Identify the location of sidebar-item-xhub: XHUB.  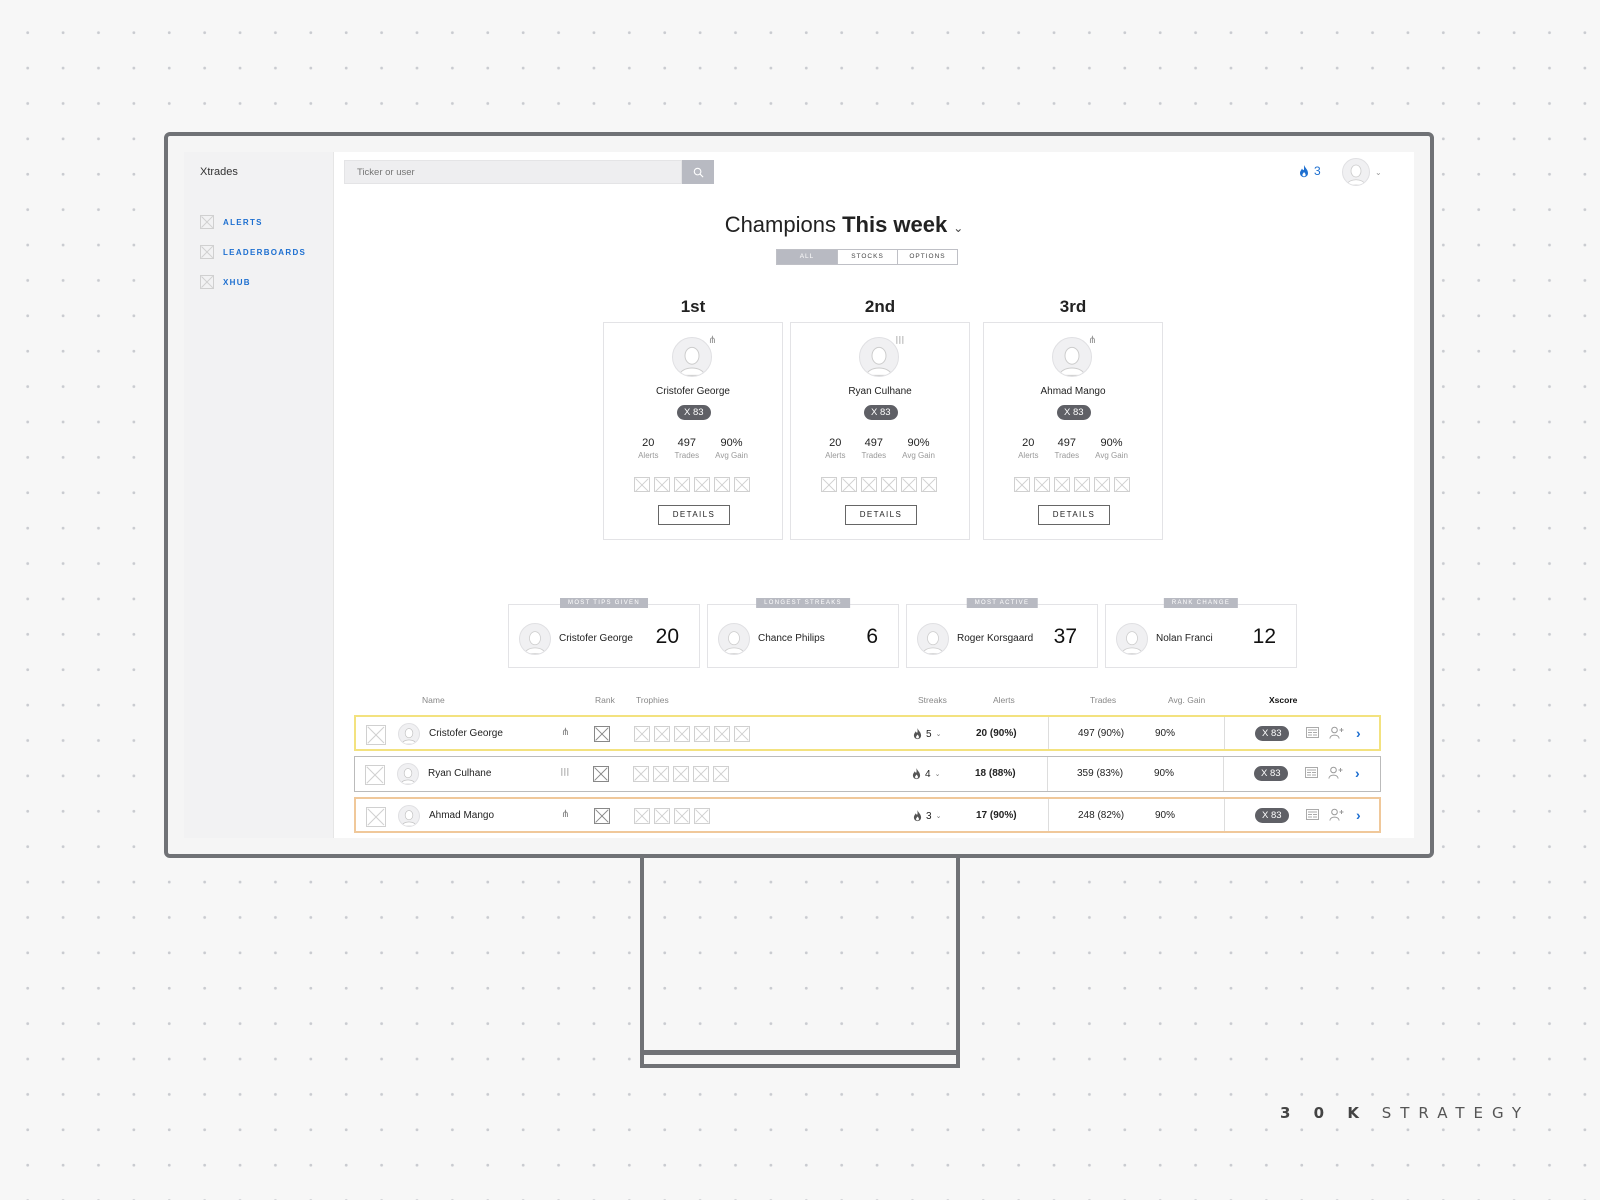
(253, 282).